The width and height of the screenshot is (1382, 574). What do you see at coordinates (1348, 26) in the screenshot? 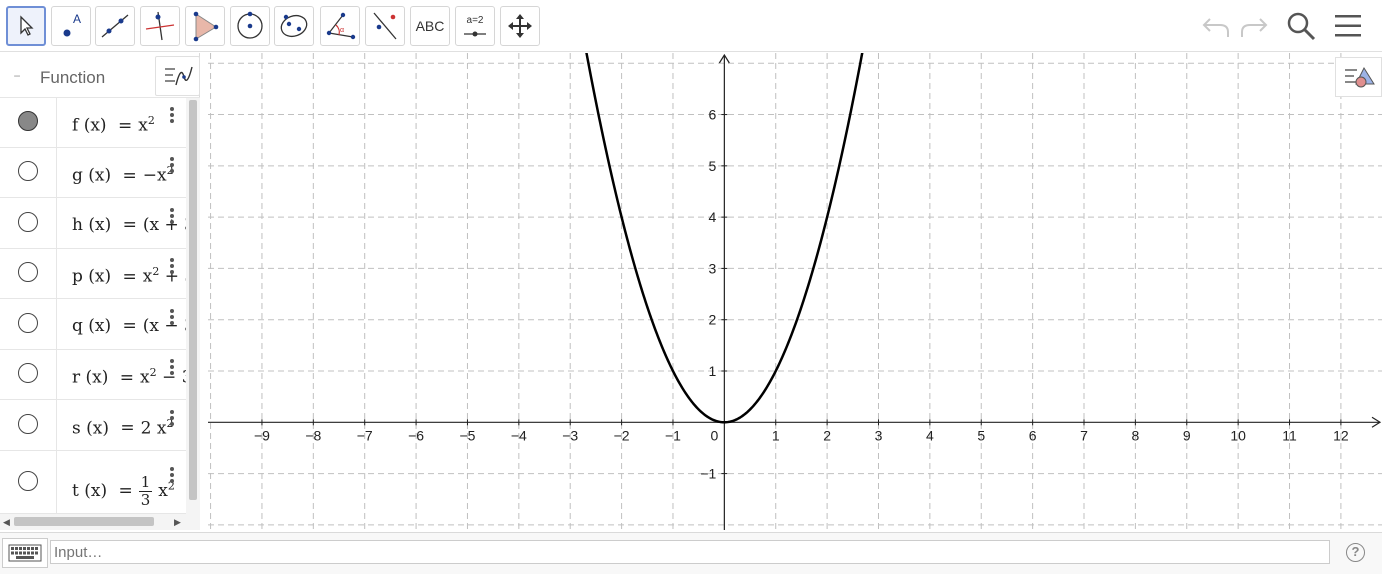
I see `main-menu-button` at bounding box center [1348, 26].